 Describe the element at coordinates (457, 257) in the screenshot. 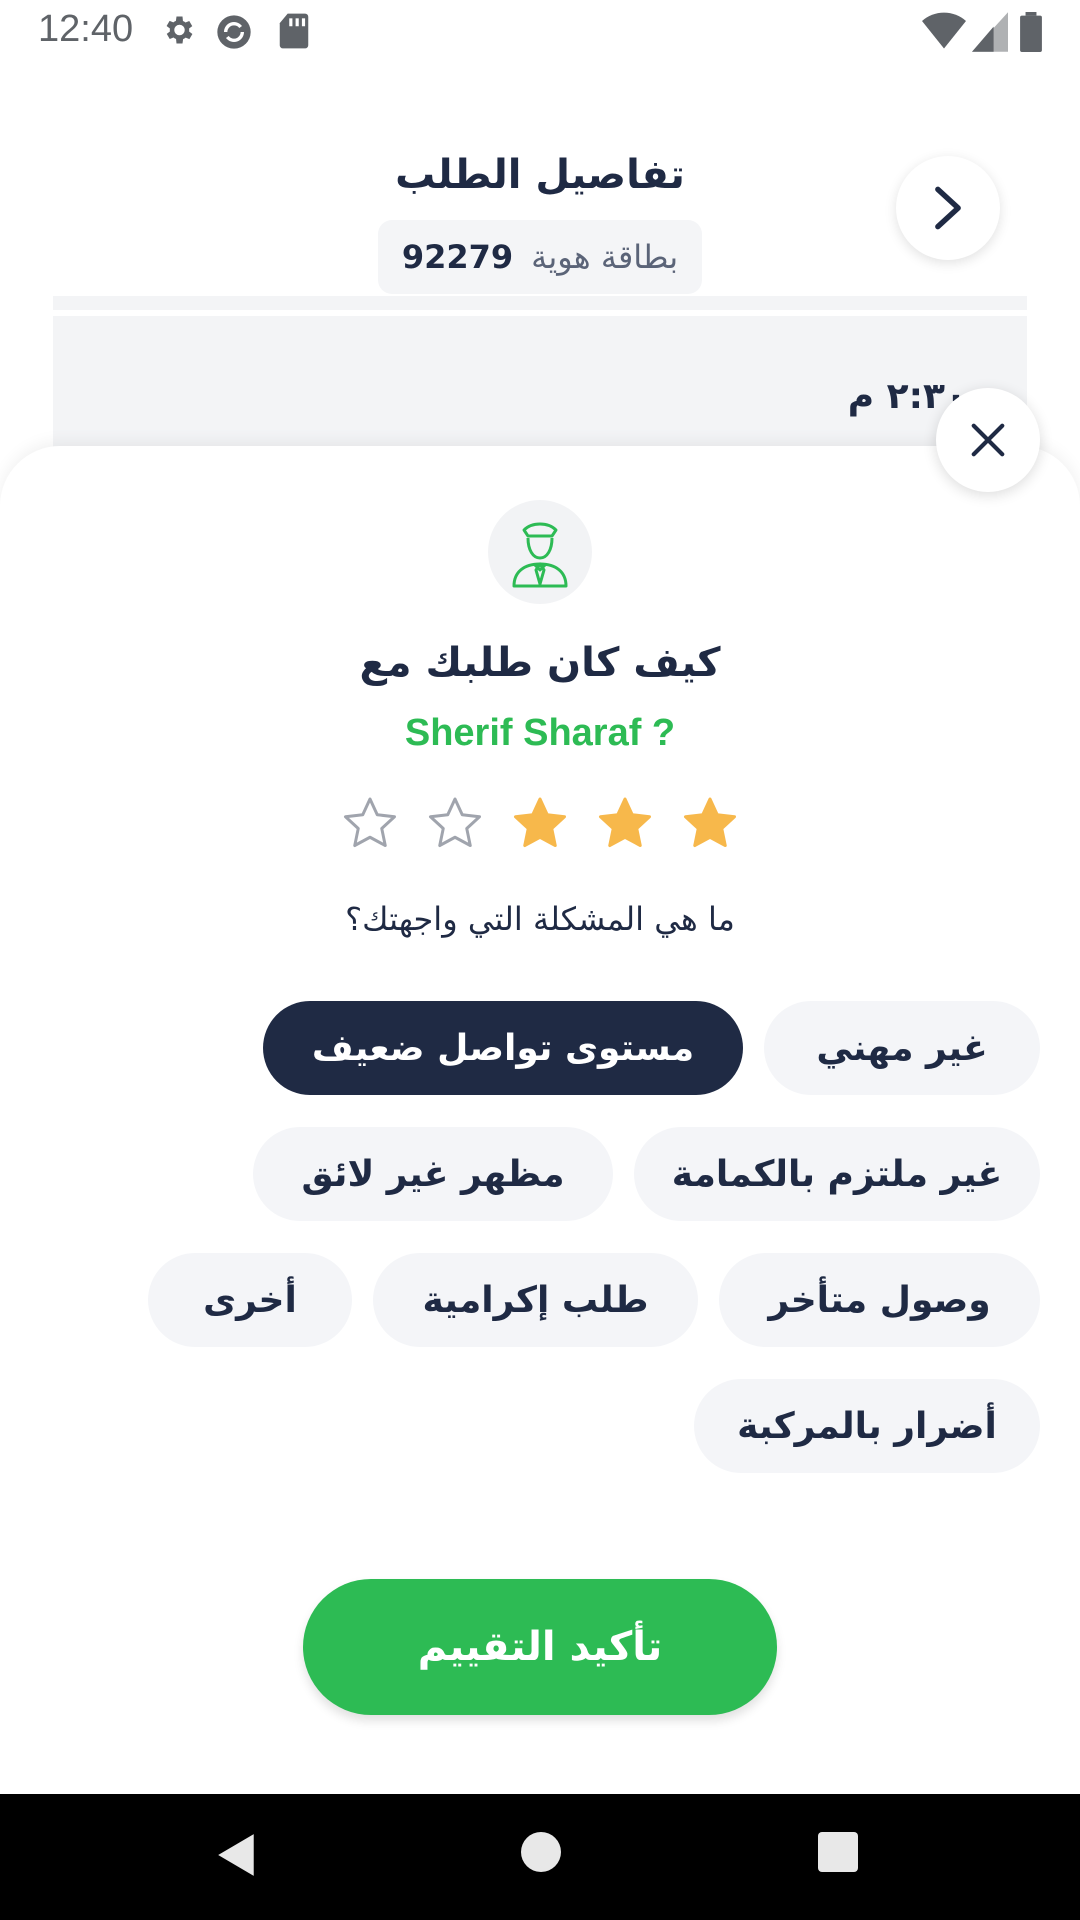

I see `id-card-number: 92279` at that location.